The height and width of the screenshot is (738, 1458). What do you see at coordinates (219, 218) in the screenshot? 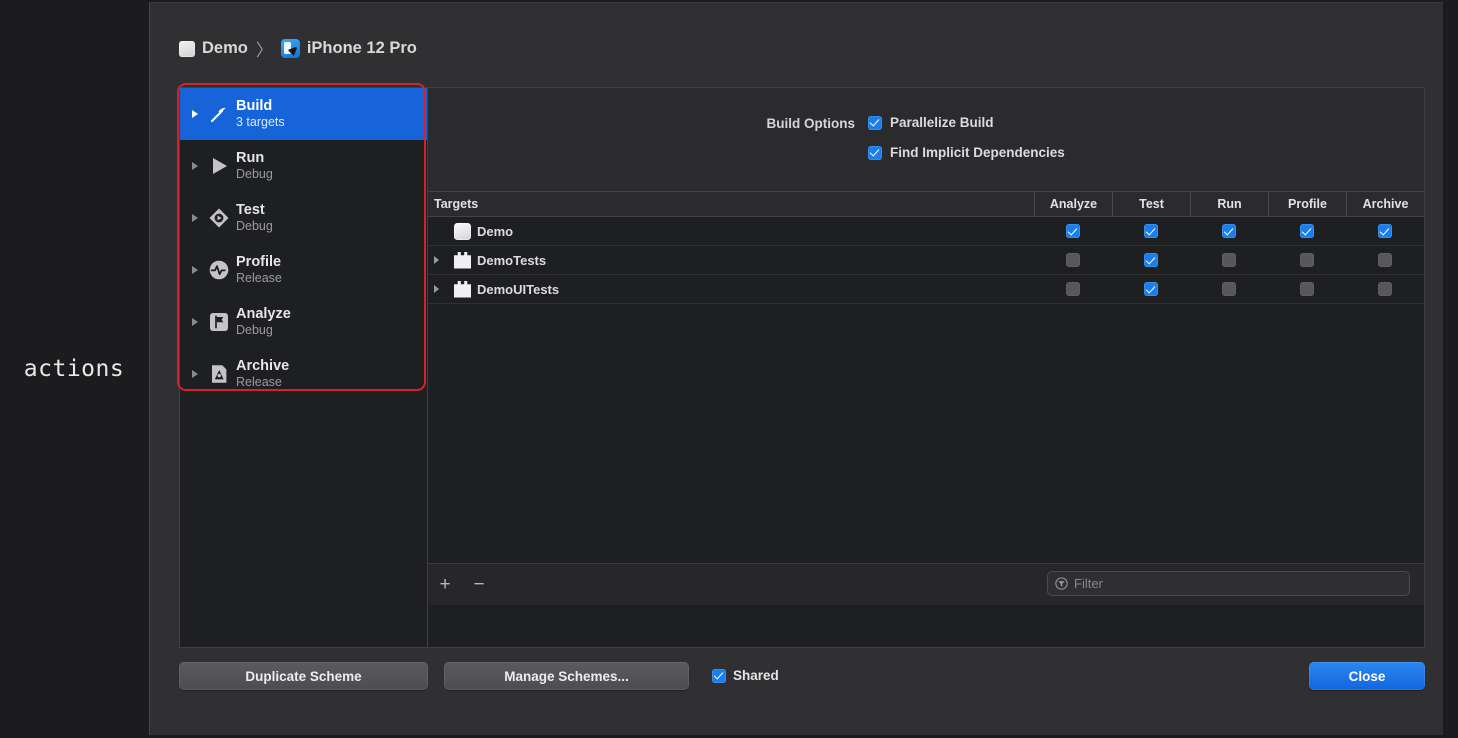
I see `diamond-play-icon` at bounding box center [219, 218].